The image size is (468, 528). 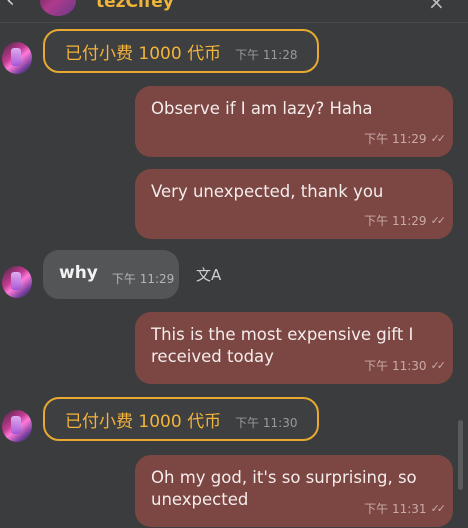 I want to click on chat-title: tezCifey, so click(x=135, y=6).